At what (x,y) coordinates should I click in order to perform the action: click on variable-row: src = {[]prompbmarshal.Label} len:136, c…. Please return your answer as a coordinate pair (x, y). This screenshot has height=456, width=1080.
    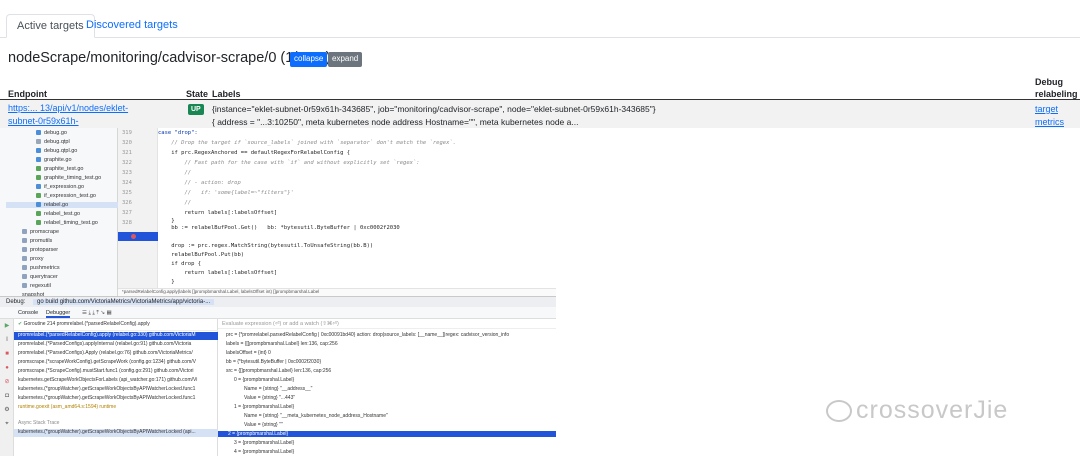
    Looking at the image, I should click on (278, 371).